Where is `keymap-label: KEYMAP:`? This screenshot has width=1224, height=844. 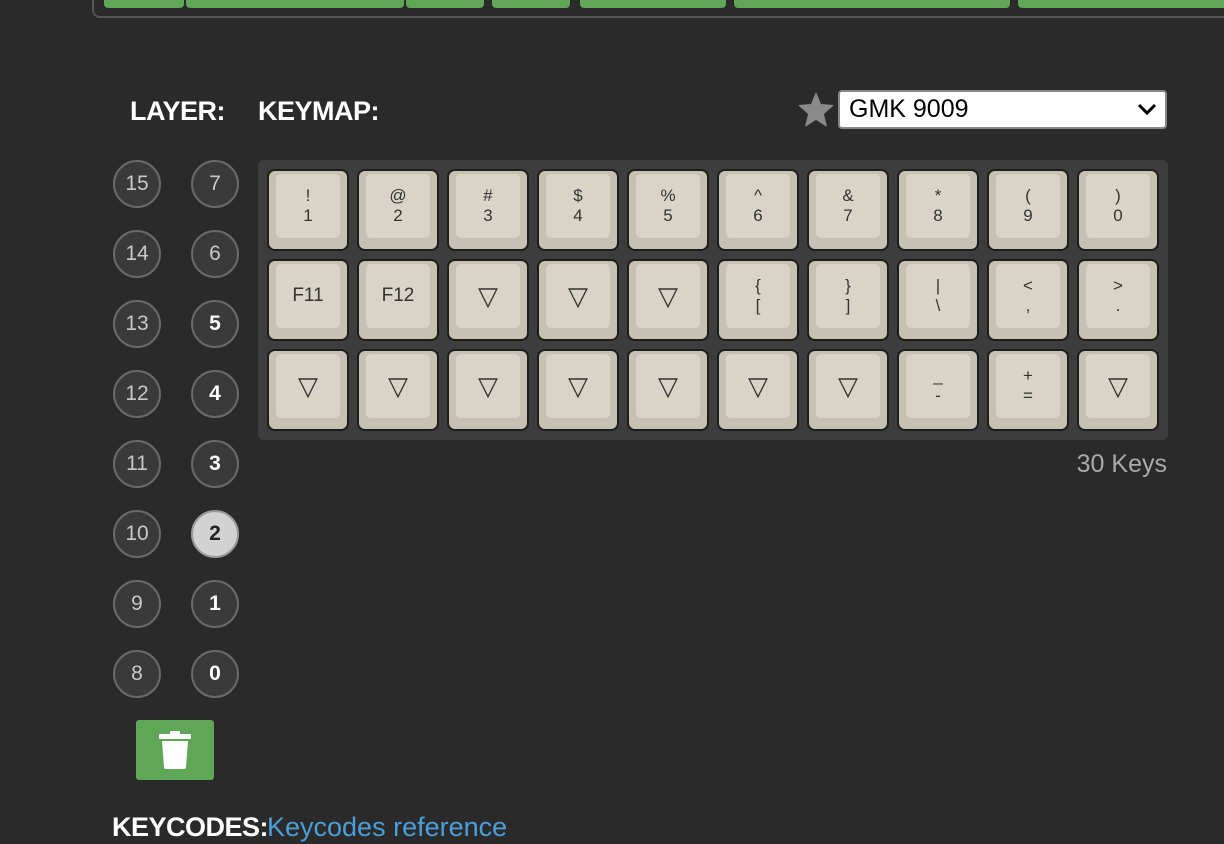
keymap-label: KEYMAP: is located at coordinates (319, 111).